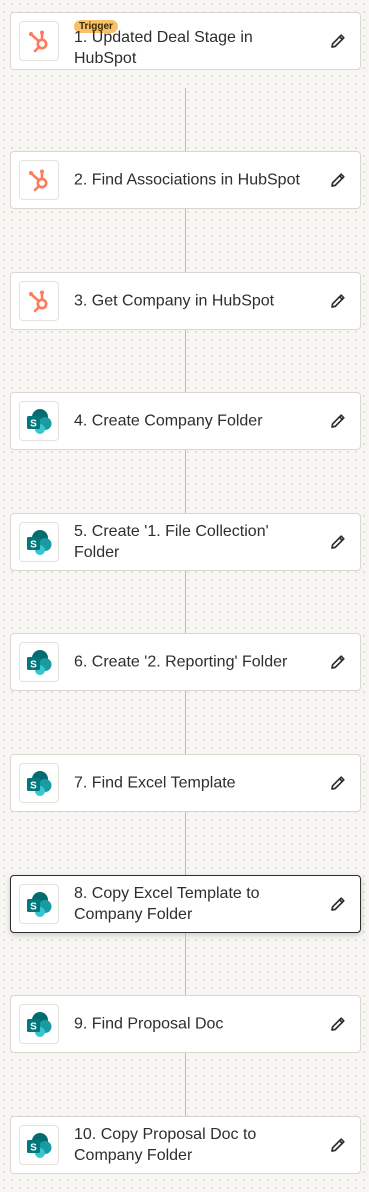 The height and width of the screenshot is (1192, 369). I want to click on step-title: 2. Find Associations in HubSpot, so click(187, 180).